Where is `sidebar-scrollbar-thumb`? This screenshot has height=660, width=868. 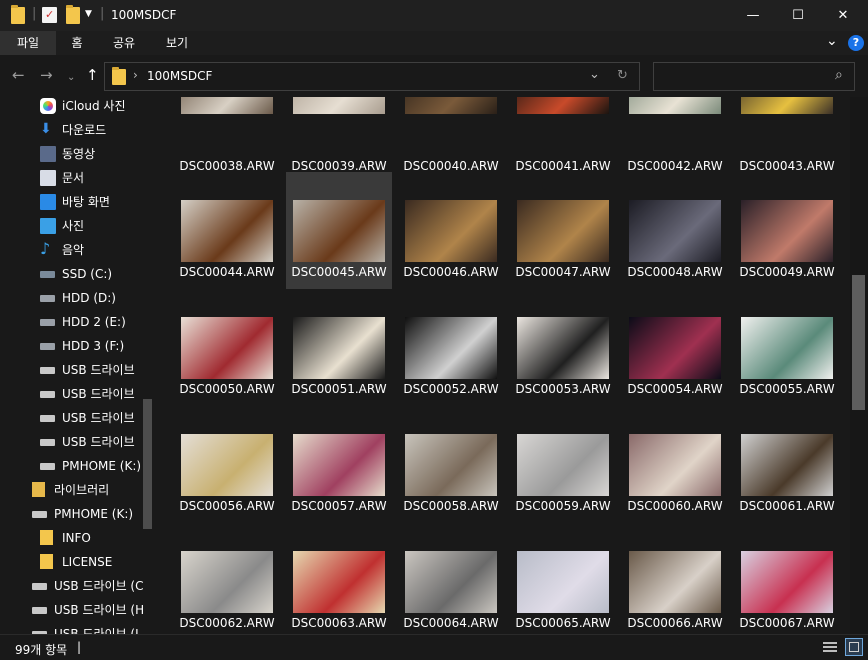
sidebar-scrollbar-thumb is located at coordinates (147, 464).